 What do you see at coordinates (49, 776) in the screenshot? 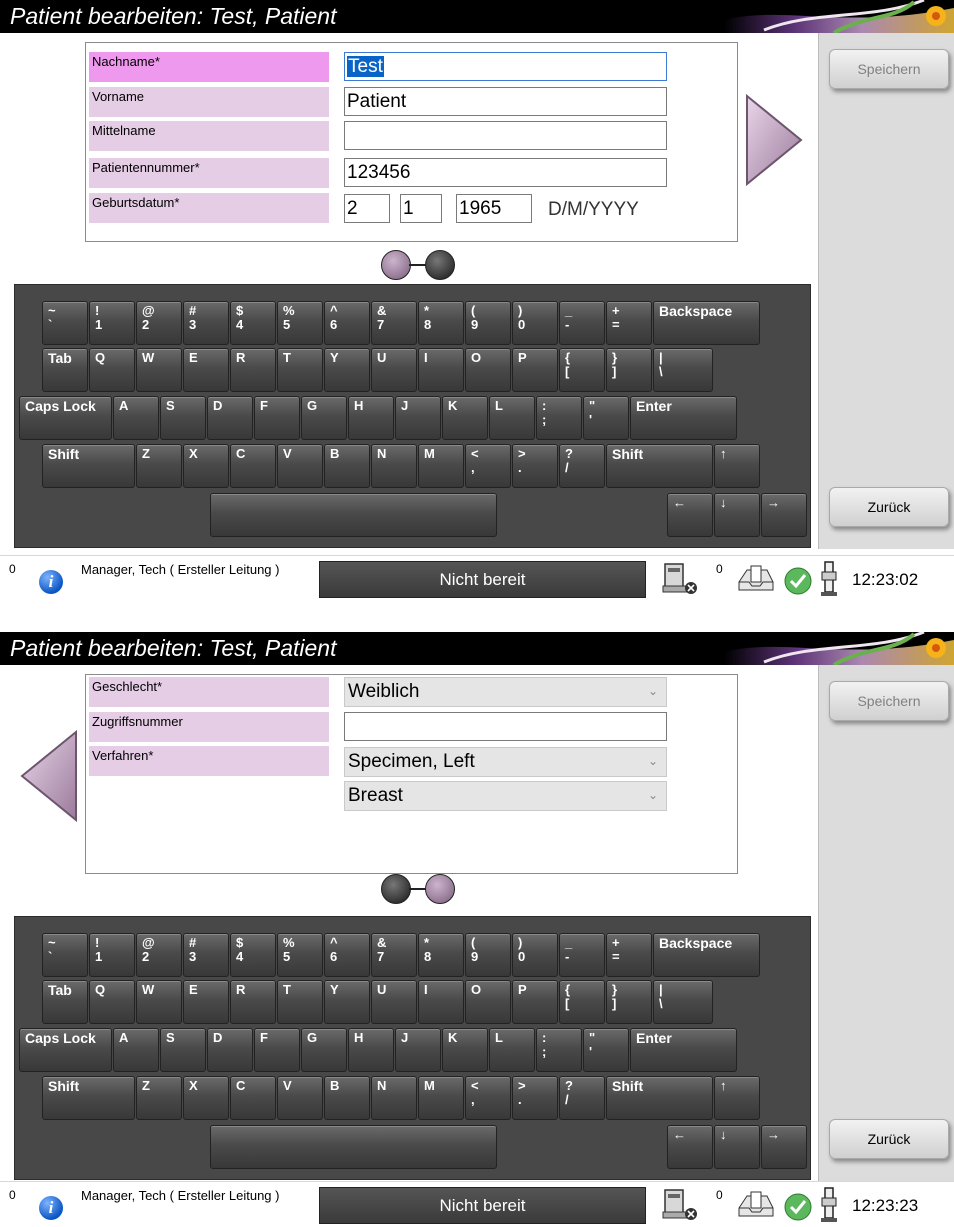
I see `prev-arrow-icon` at bounding box center [49, 776].